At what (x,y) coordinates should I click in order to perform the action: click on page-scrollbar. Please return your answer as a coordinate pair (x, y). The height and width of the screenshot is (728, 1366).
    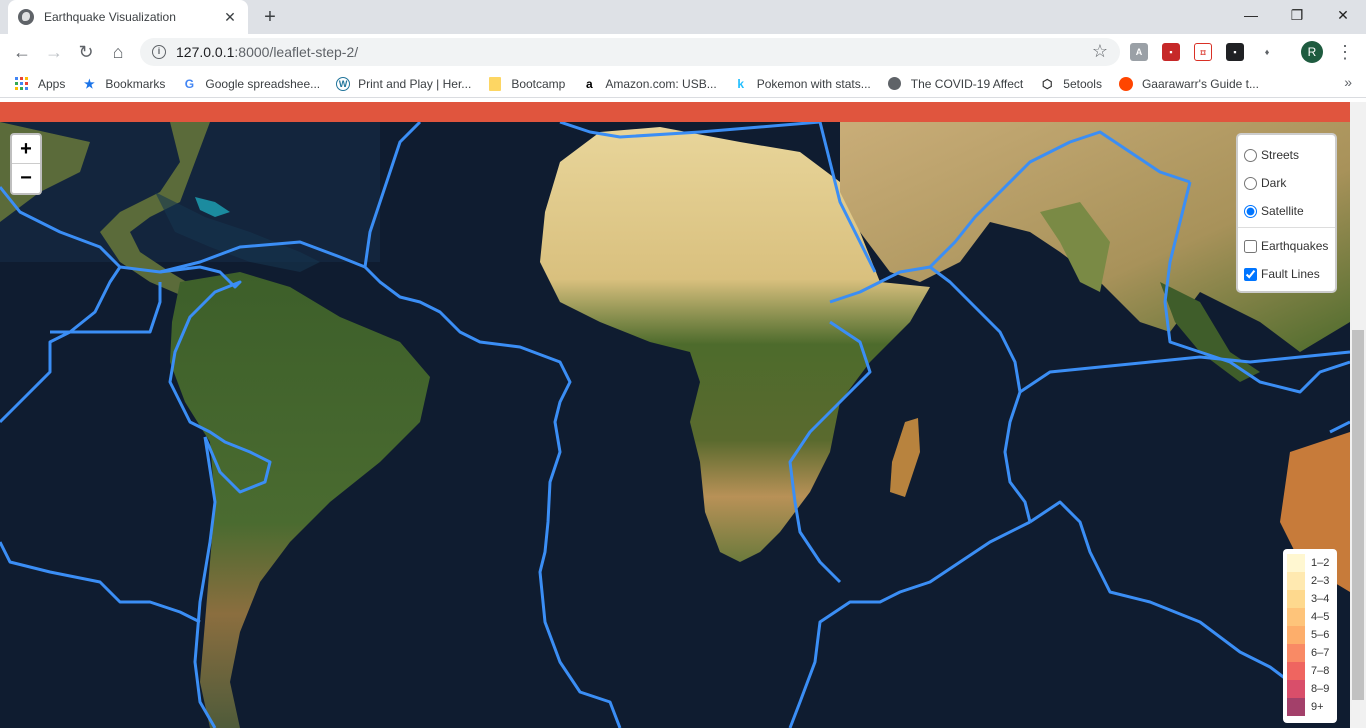
    Looking at the image, I should click on (1358, 415).